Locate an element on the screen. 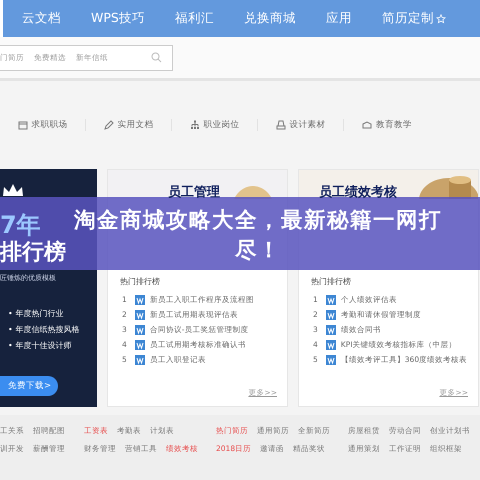 Image resolution: width=480 pixels, height=480 pixels. search-icon is located at coordinates (156, 57).